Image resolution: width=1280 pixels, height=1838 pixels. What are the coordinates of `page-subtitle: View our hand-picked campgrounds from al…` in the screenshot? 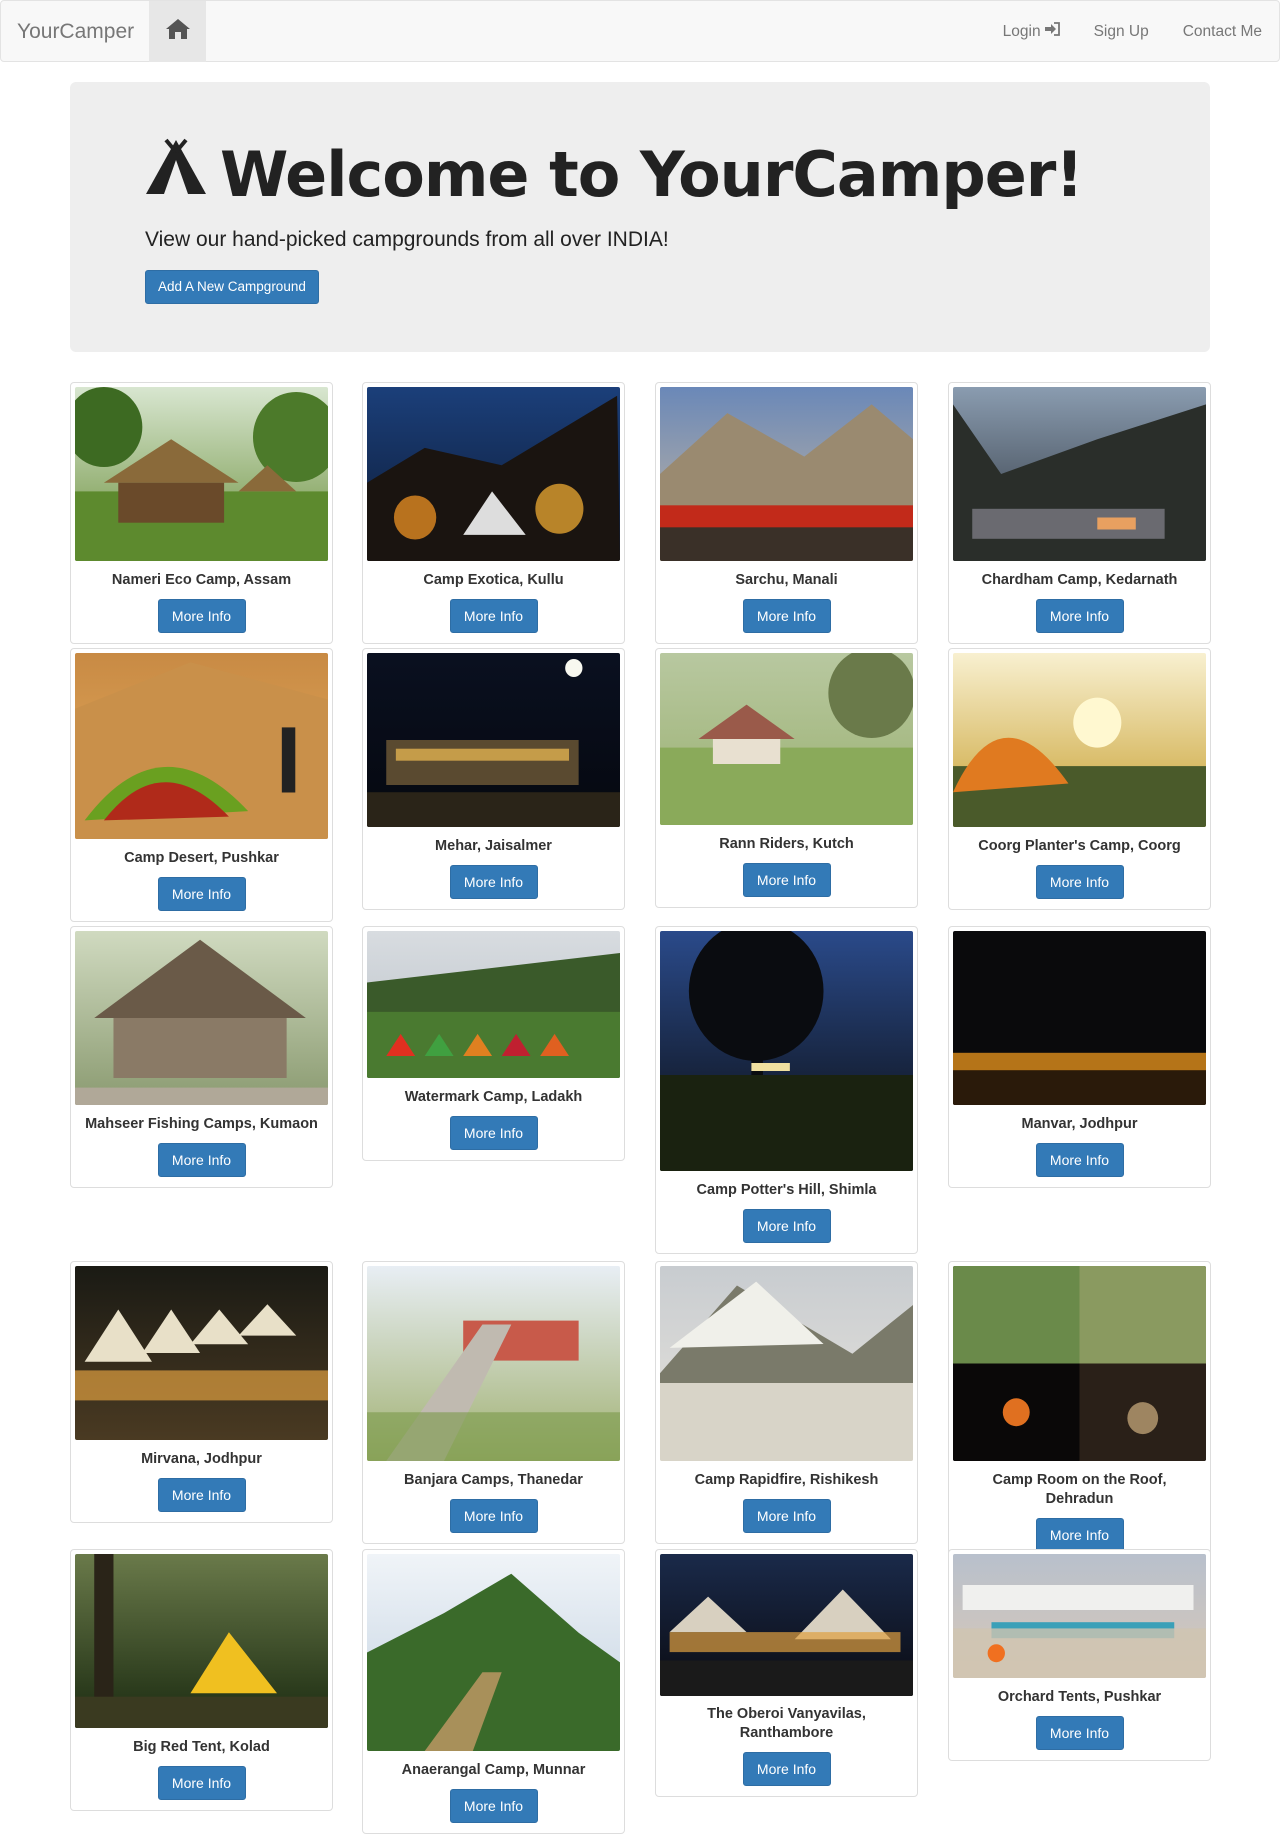 It's located at (407, 239).